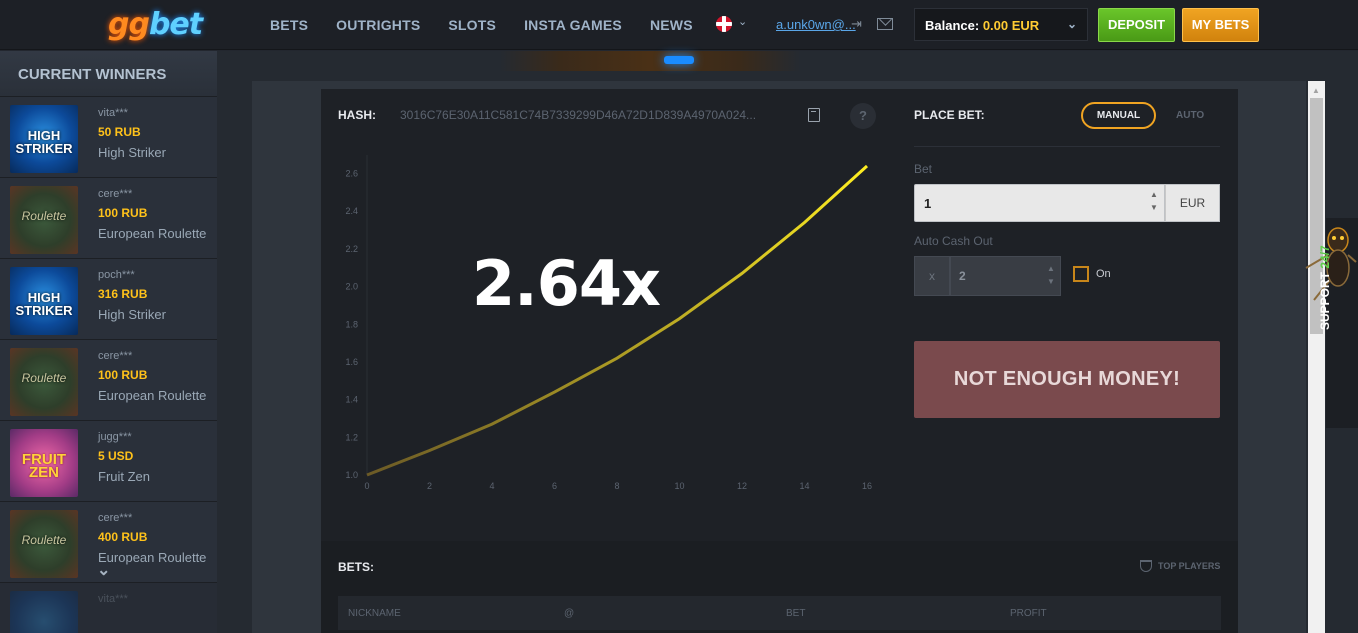 The height and width of the screenshot is (633, 1358). Describe the element at coordinates (724, 24) in the screenshot. I see `uk-flag-icon` at that location.